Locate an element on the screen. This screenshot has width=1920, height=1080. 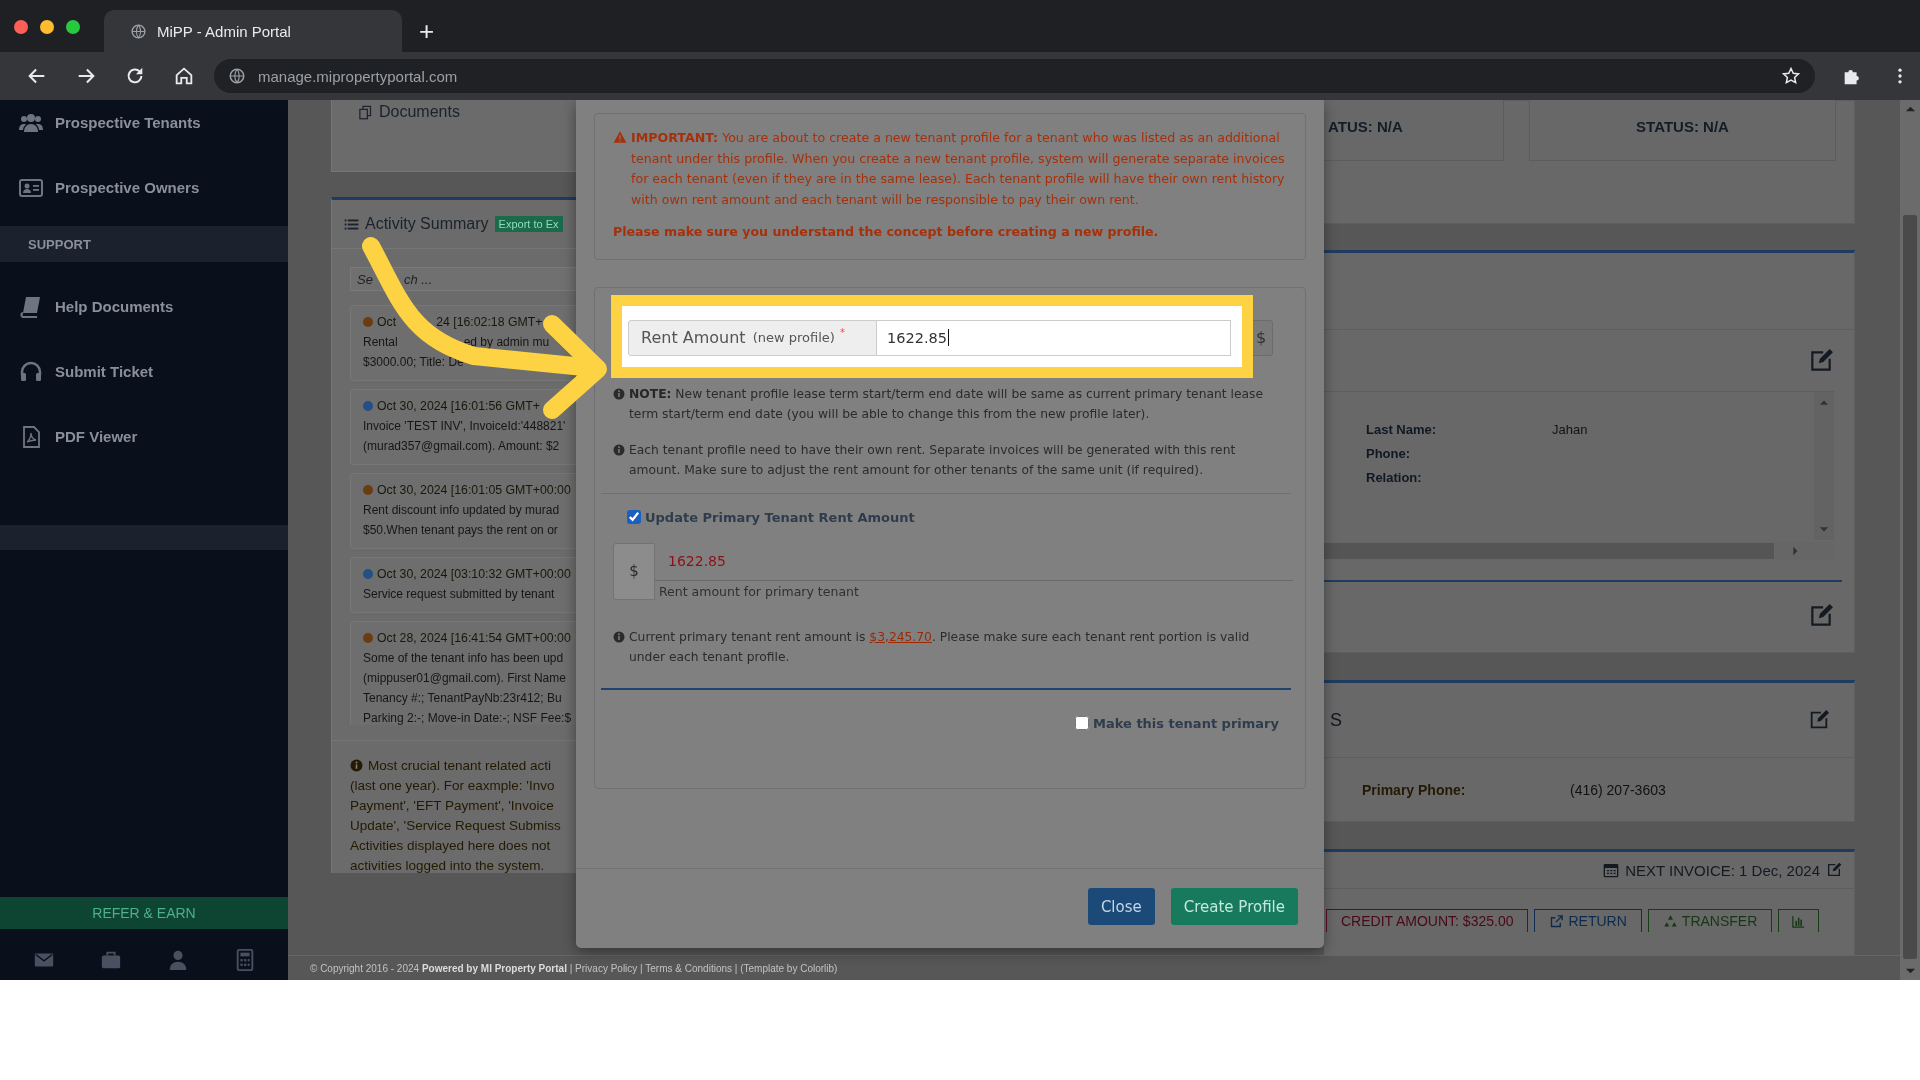
refer-button: REFER & EARN is located at coordinates (144, 913).